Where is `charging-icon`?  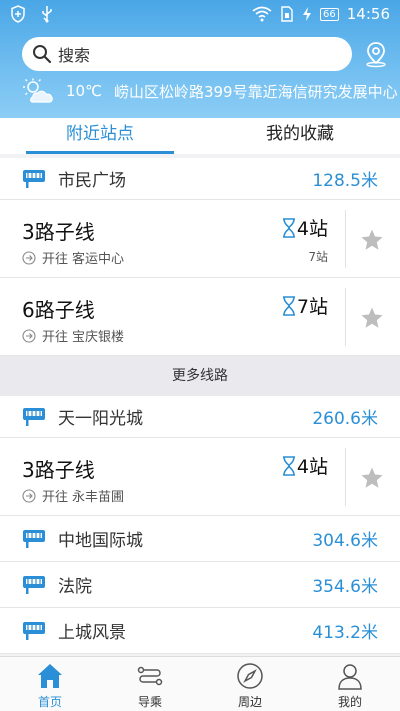 charging-icon is located at coordinates (307, 14).